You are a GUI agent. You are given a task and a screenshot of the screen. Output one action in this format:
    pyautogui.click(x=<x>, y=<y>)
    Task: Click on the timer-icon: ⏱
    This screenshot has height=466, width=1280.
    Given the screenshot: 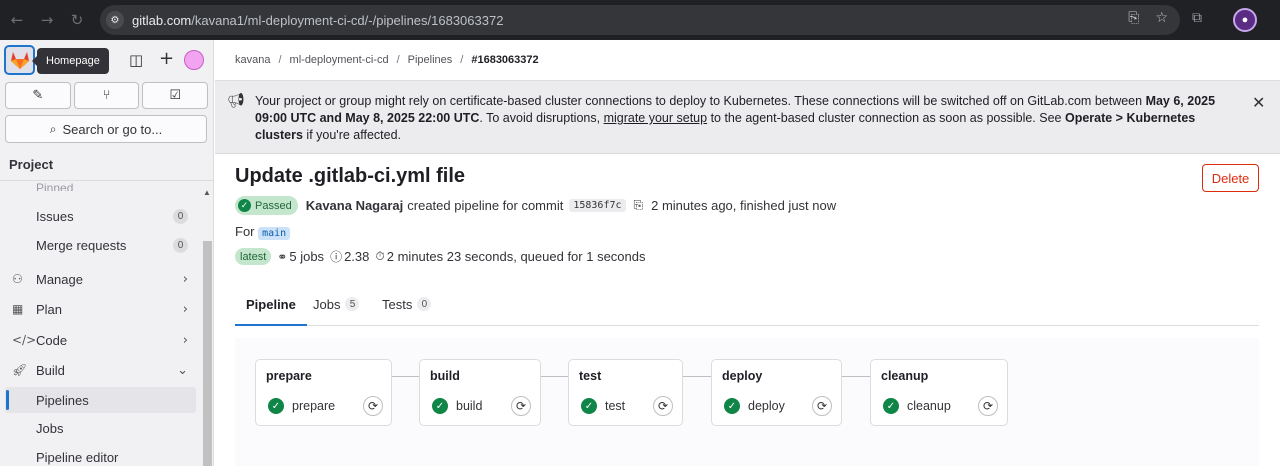 What is the action you would take?
    pyautogui.click(x=380, y=256)
    